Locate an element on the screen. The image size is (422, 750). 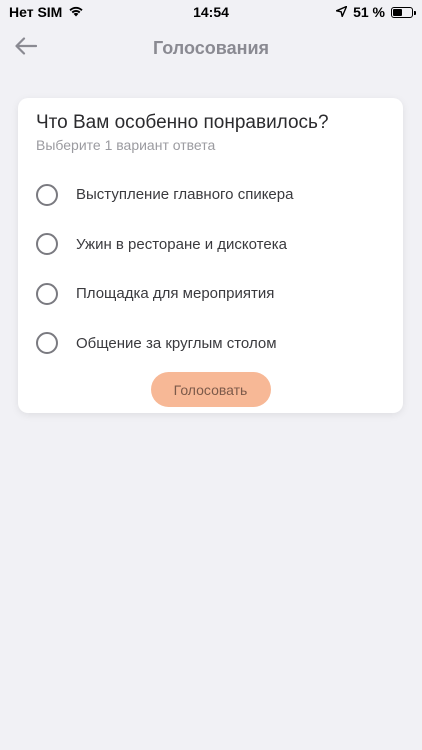
app-header: Голосования is located at coordinates (211, 48).